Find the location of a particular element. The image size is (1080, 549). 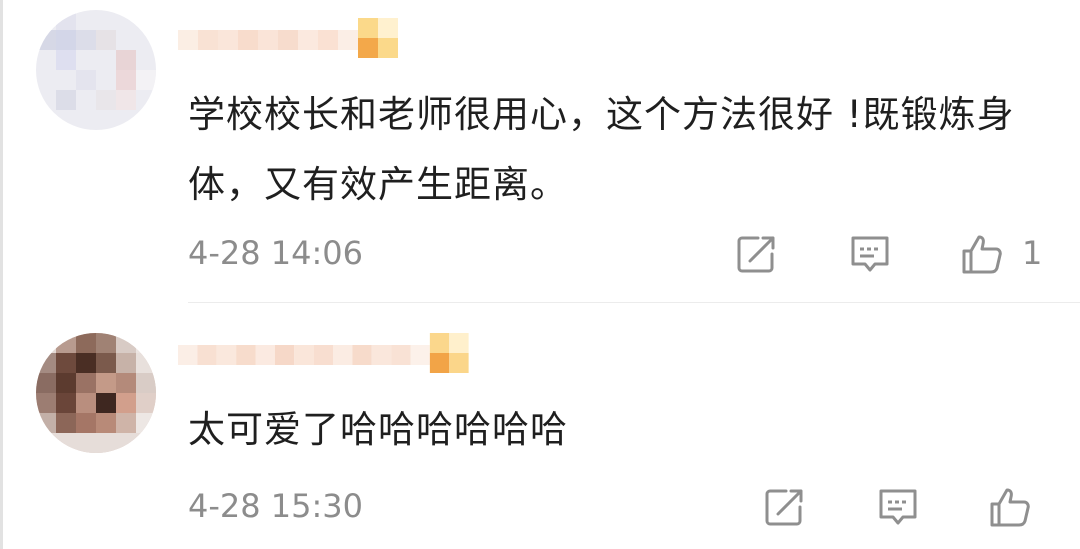

like-count: 1 is located at coordinates (1032, 253).